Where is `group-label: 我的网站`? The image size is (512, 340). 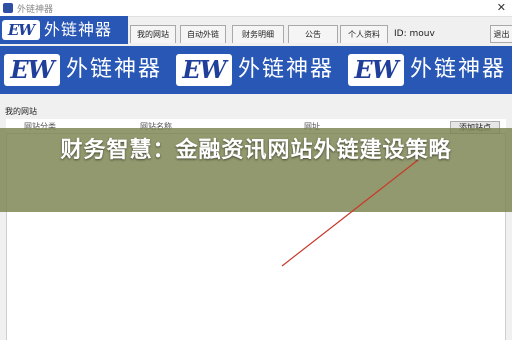 group-label: 我的网站 is located at coordinates (21, 111).